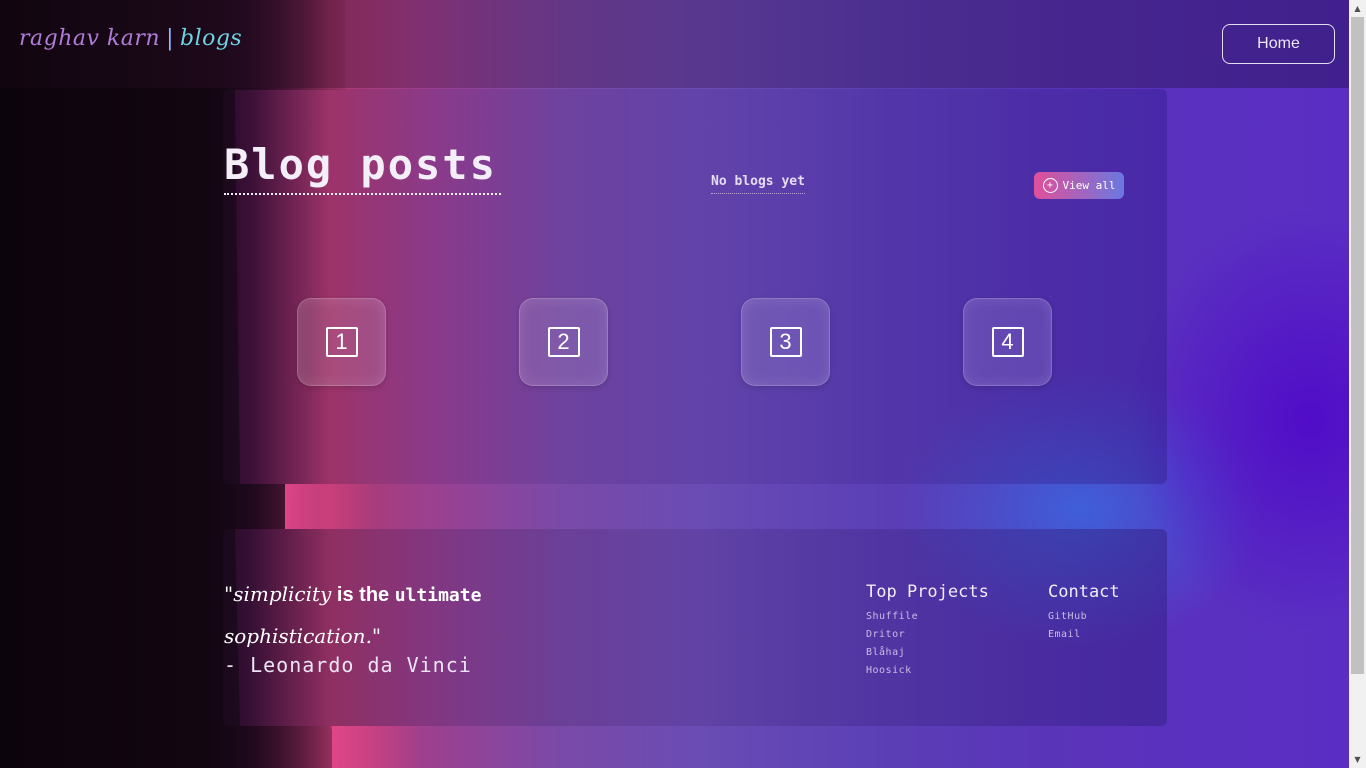  I want to click on page-button-1: 1, so click(341, 342).